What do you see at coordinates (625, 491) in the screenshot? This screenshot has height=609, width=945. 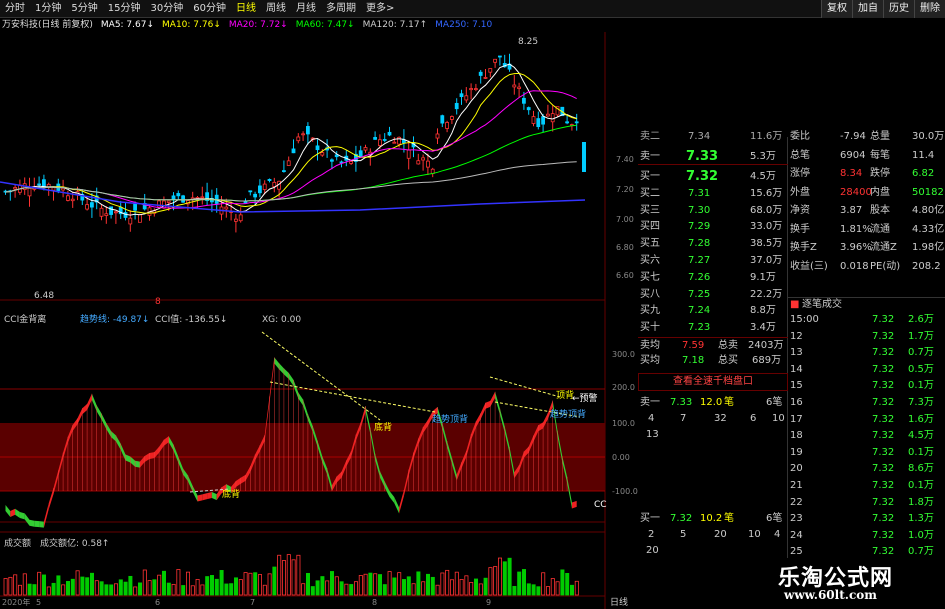 I see `cci-tick: -100.0` at bounding box center [625, 491].